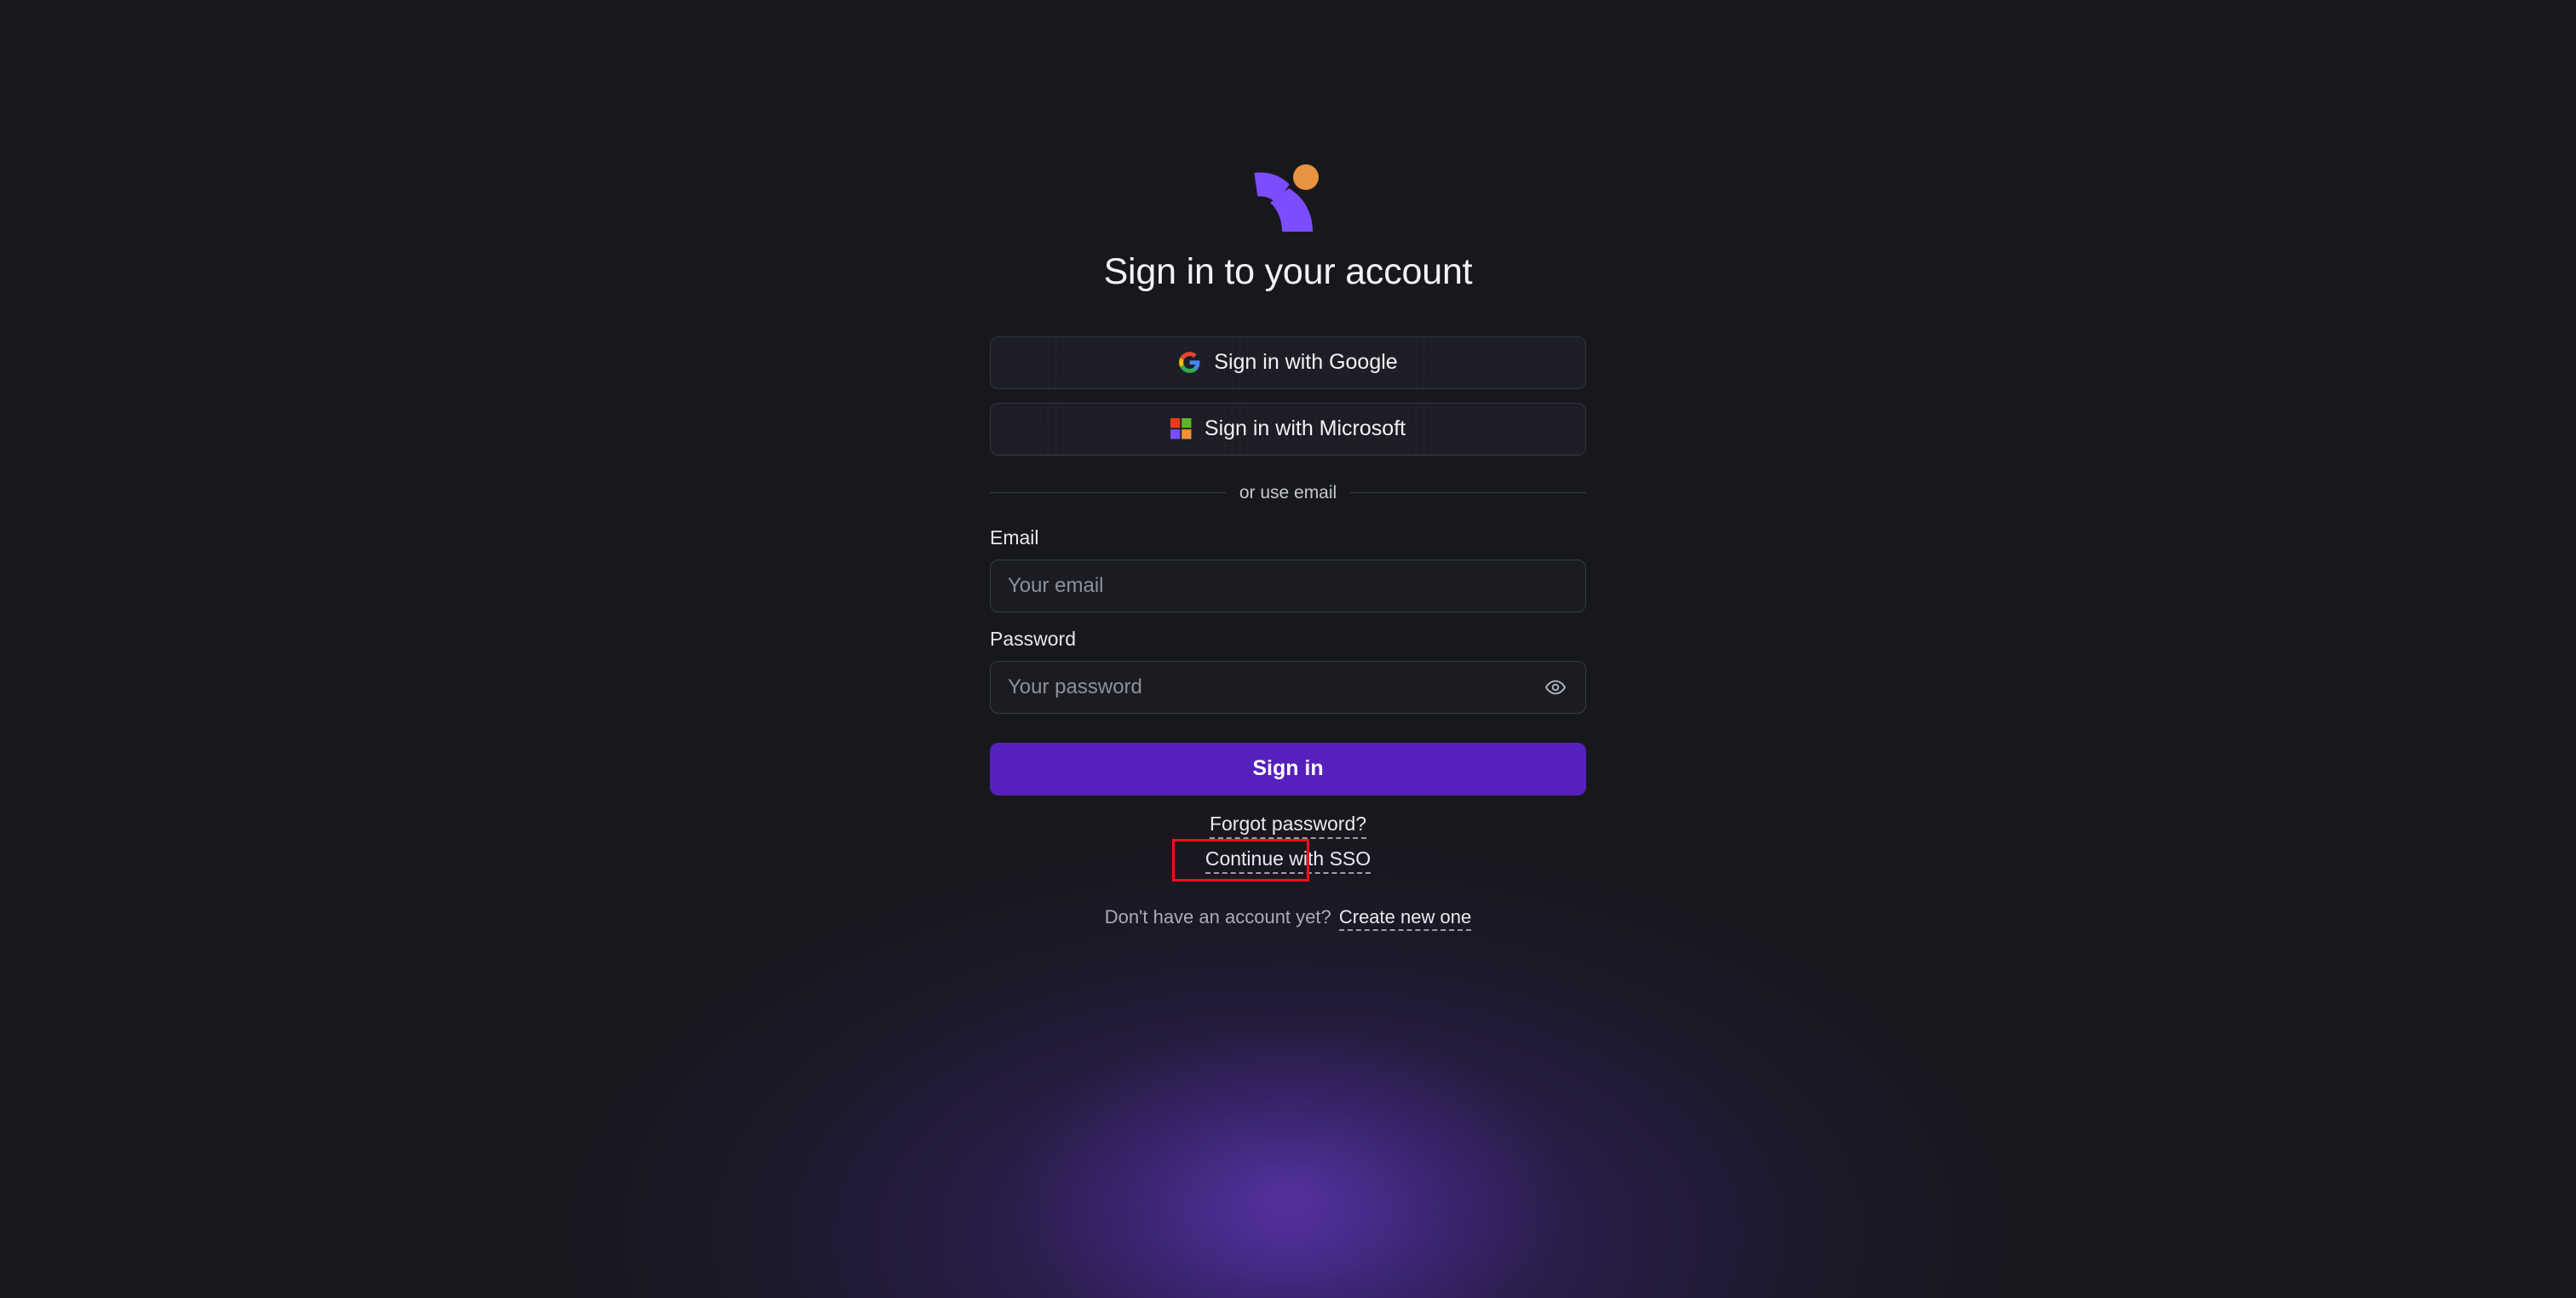 Image resolution: width=2576 pixels, height=1298 pixels. I want to click on signup-prompt-text: Don't have an account yet?, so click(1218, 917).